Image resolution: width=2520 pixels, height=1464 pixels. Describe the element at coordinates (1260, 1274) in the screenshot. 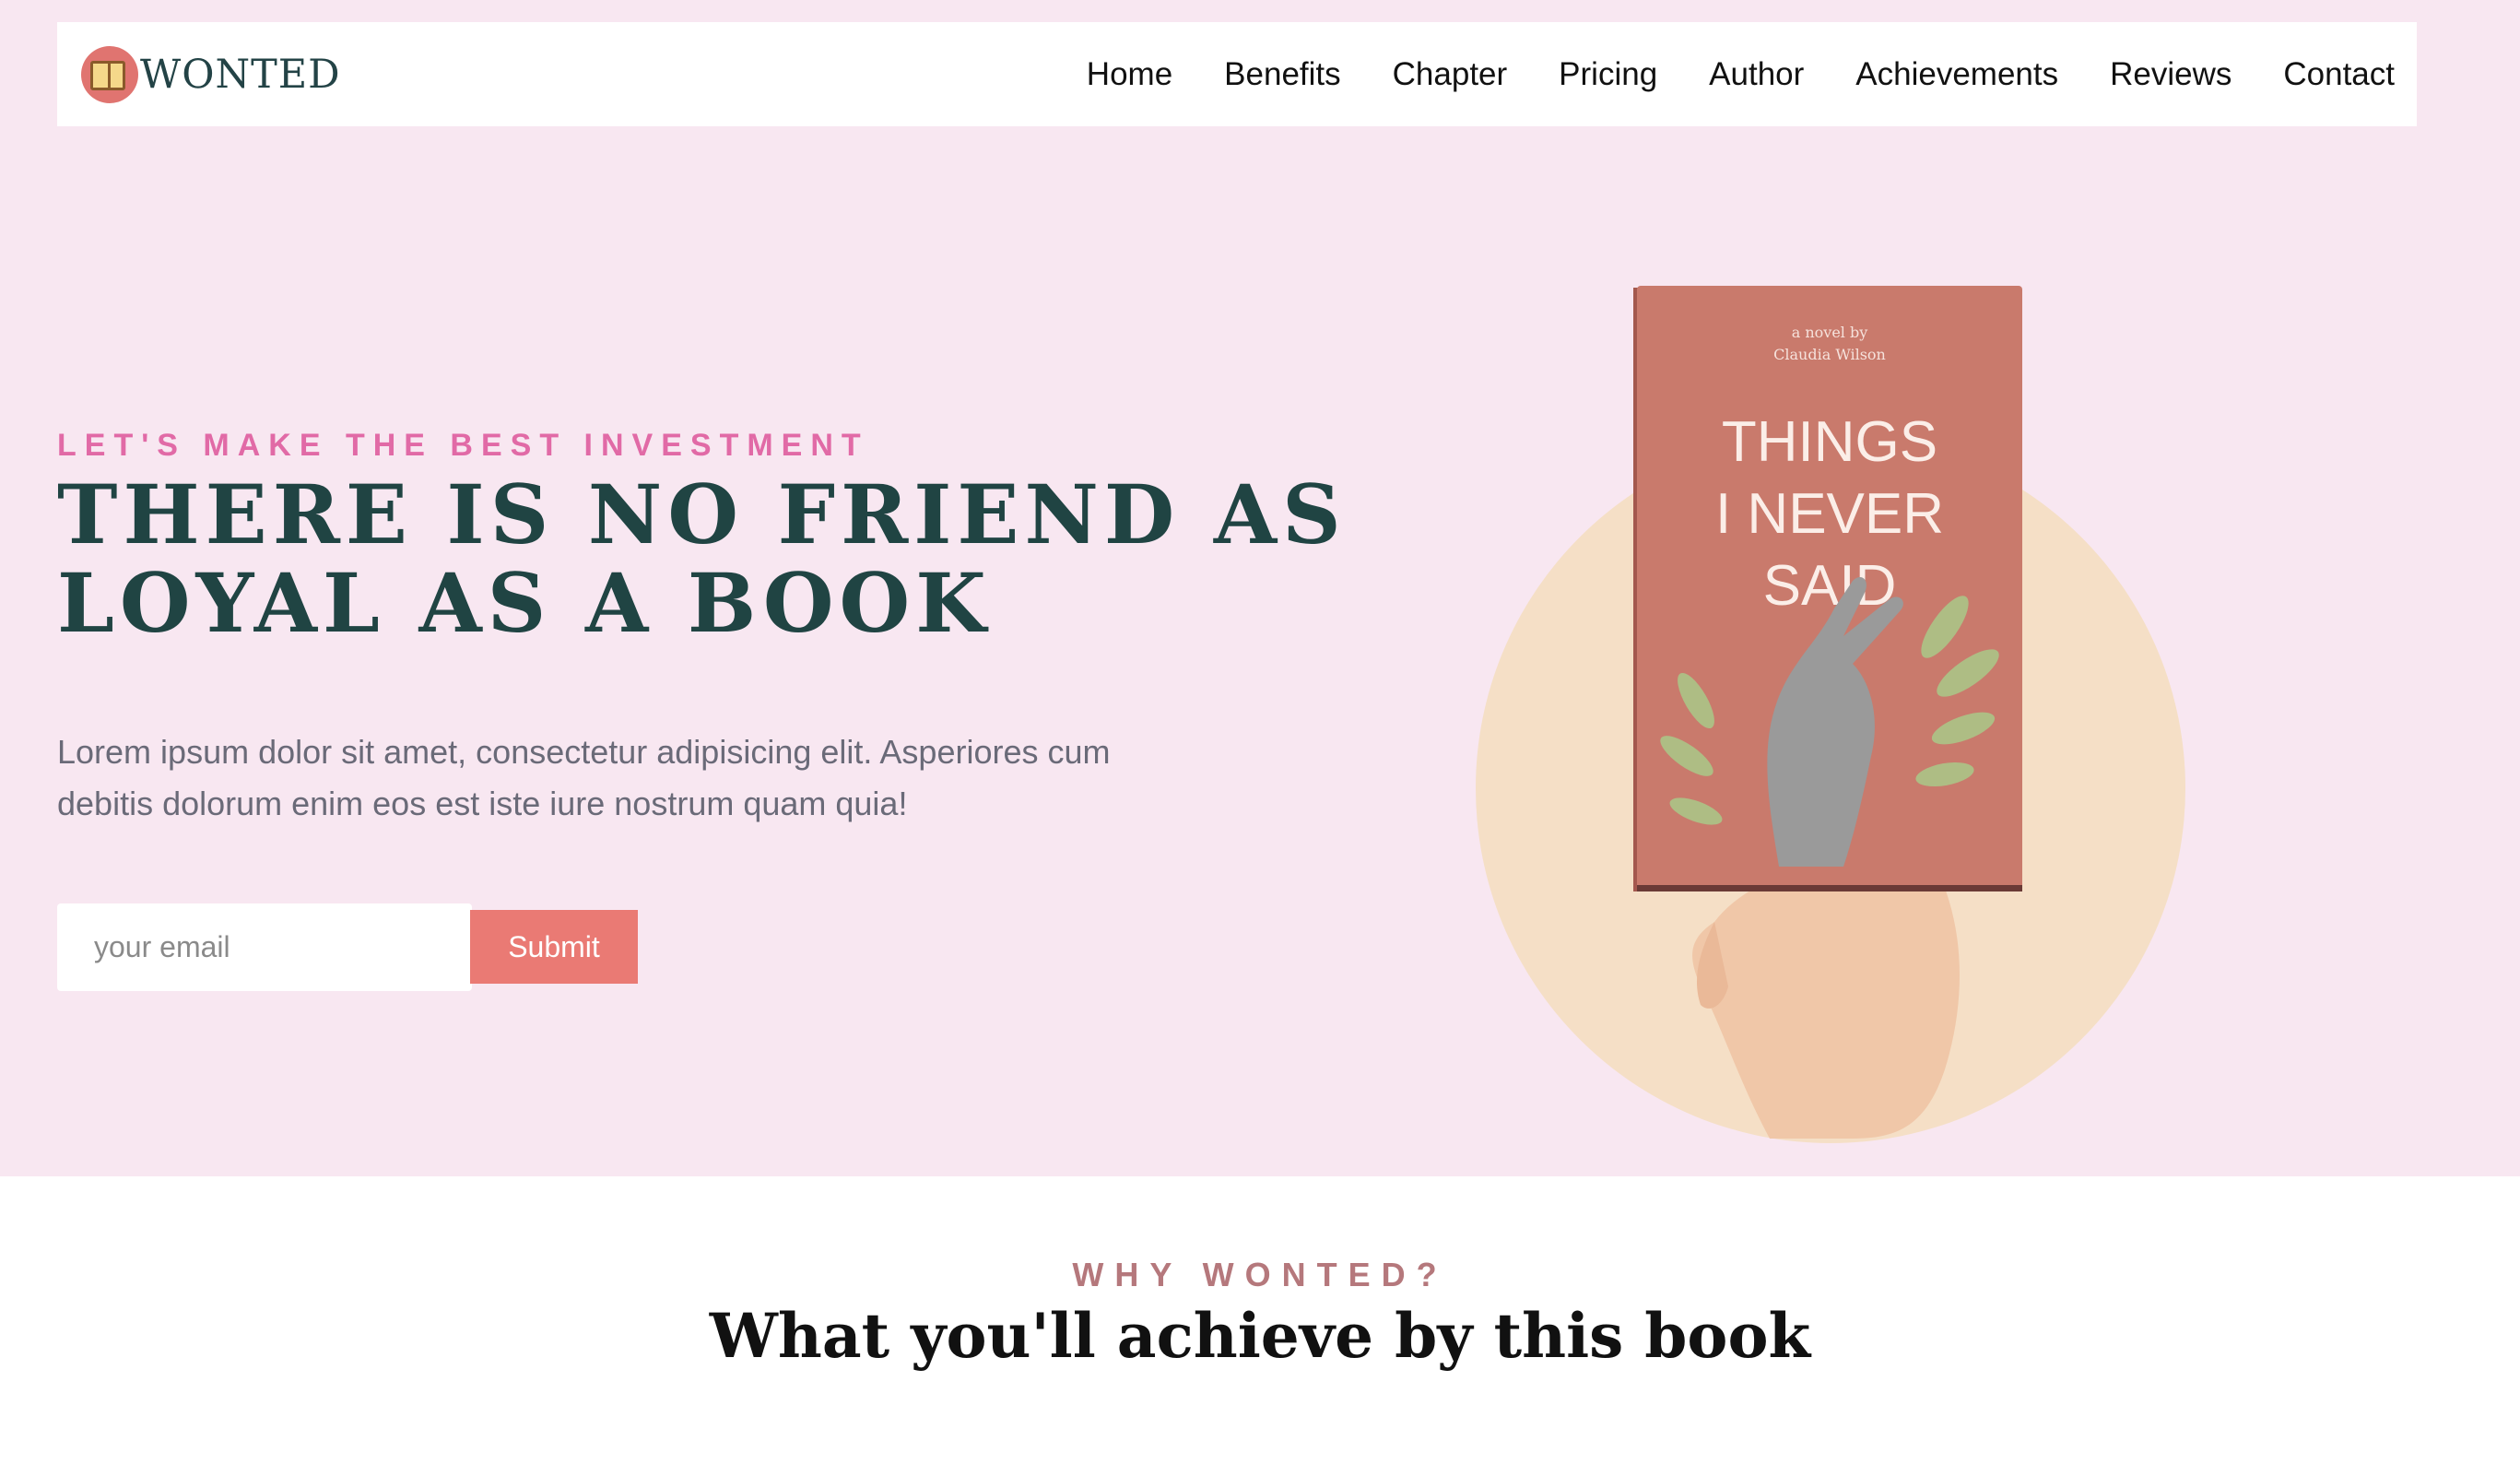

I see `why-eyebrow: WHY WONTED?` at that location.